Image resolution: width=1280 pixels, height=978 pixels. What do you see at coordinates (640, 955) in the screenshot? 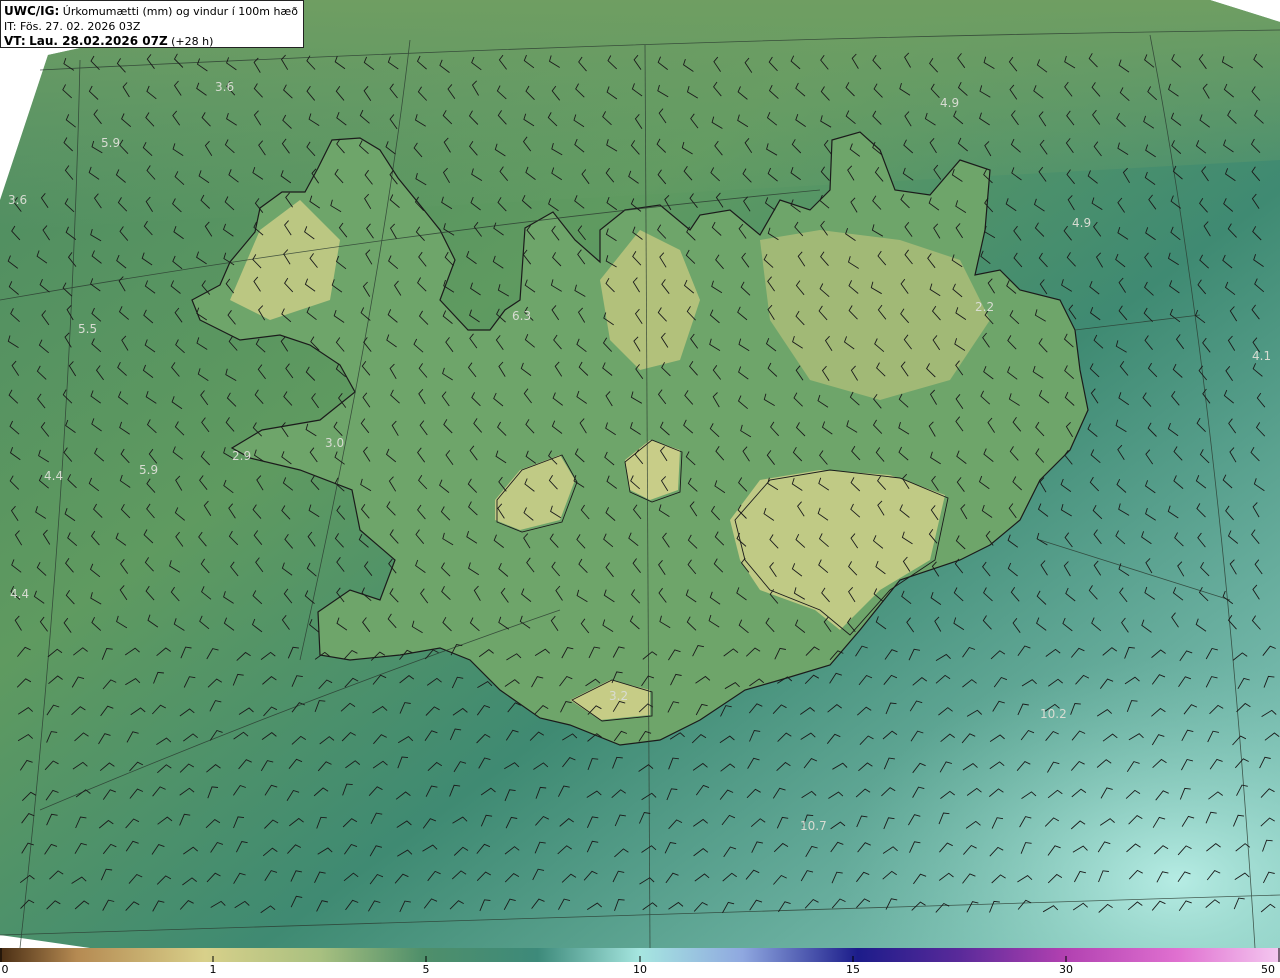
I see `colorbar` at bounding box center [640, 955].